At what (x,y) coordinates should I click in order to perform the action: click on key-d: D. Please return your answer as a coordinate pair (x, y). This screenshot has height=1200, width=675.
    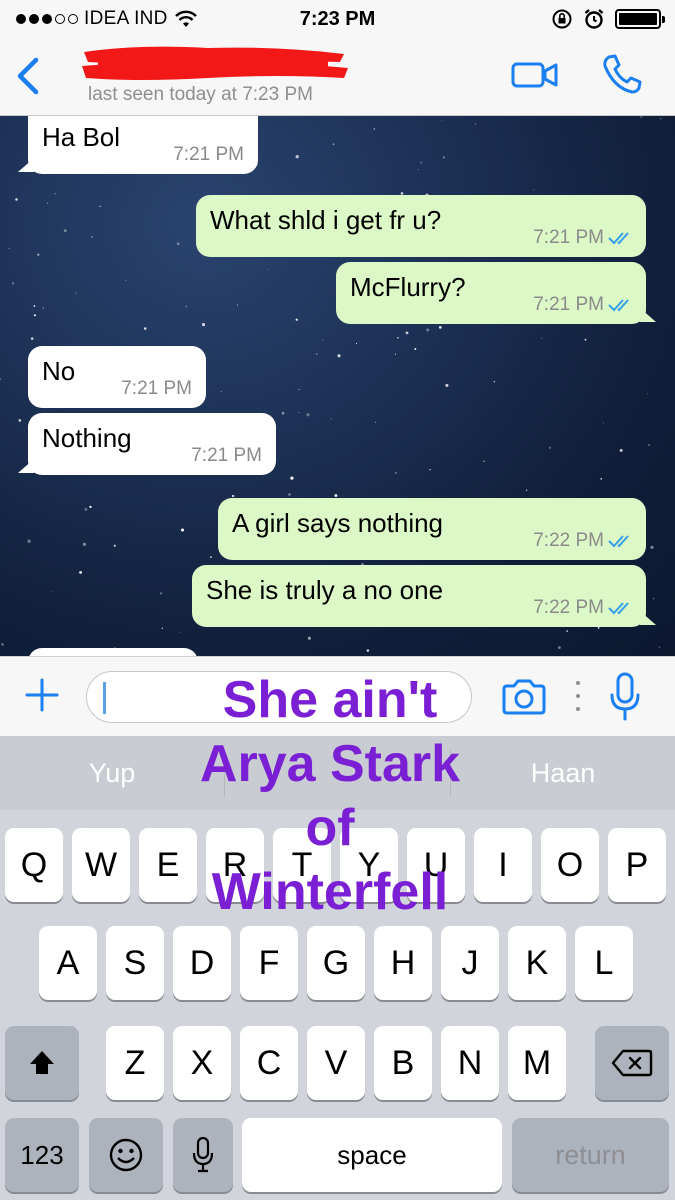
    Looking at the image, I should click on (202, 963).